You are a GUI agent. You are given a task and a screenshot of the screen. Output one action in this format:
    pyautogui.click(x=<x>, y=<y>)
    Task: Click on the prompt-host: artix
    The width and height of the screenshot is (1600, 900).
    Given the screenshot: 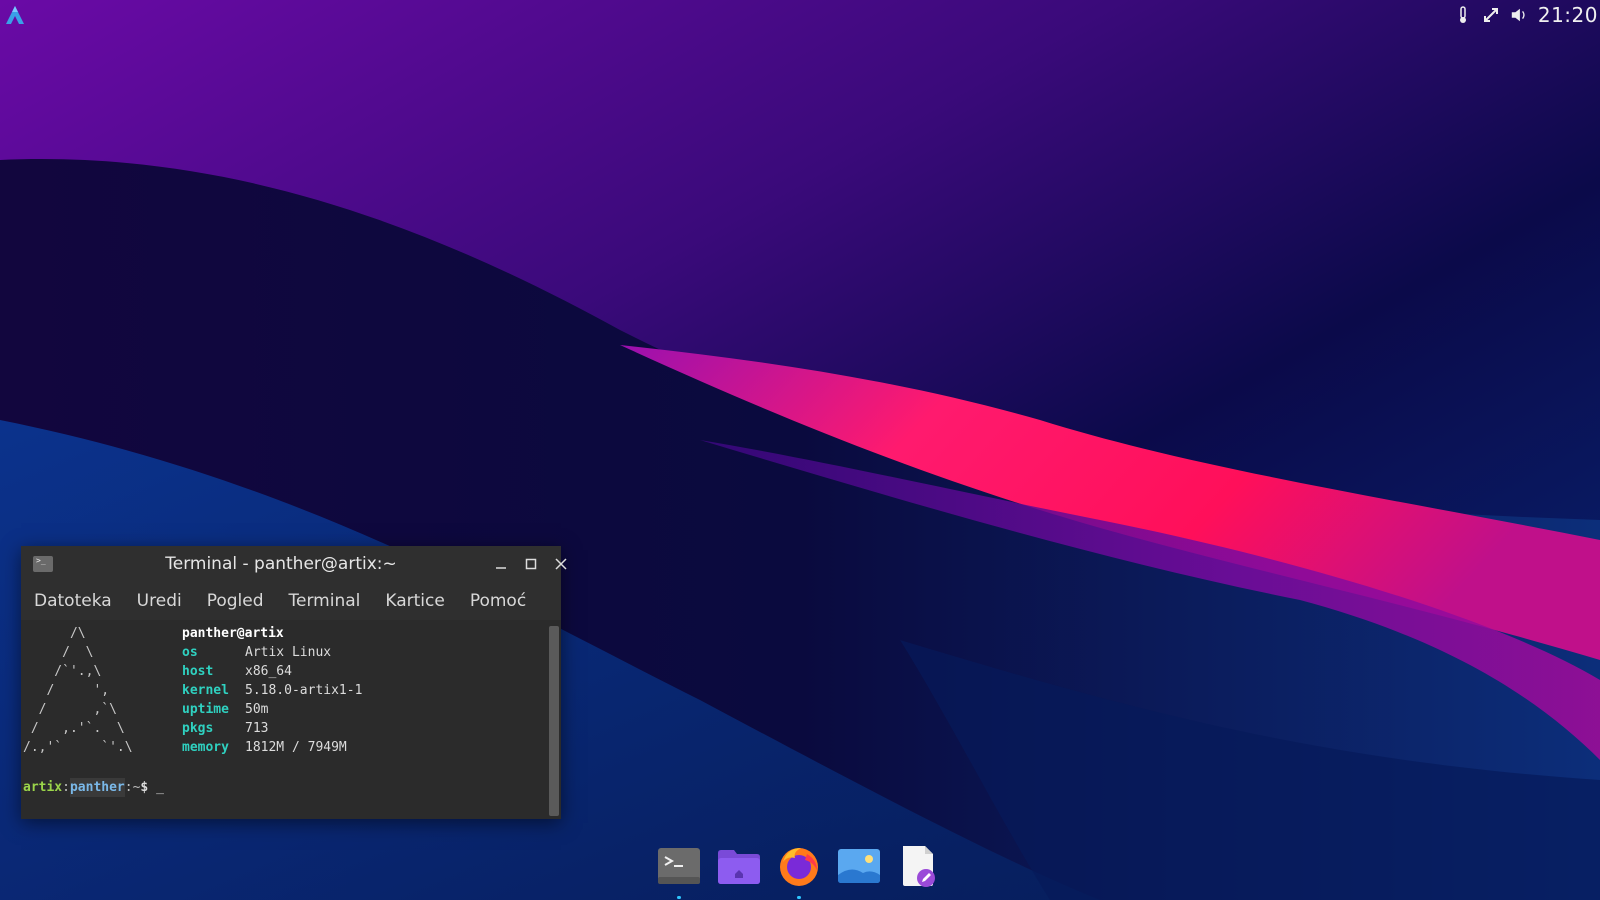 What is the action you would take?
    pyautogui.click(x=43, y=787)
    